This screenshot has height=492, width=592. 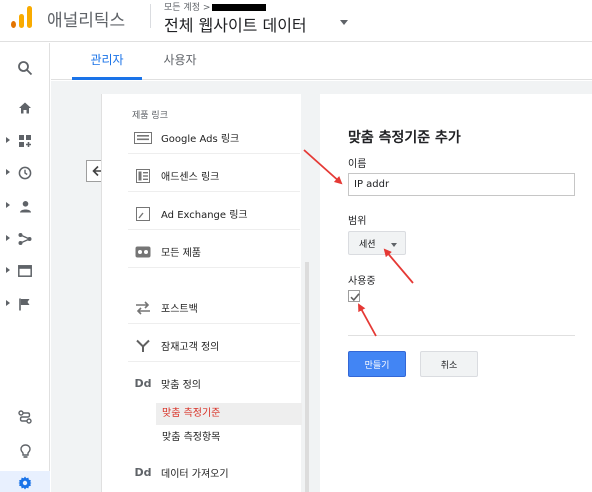 I want to click on active-checkbox, so click(x=354, y=296).